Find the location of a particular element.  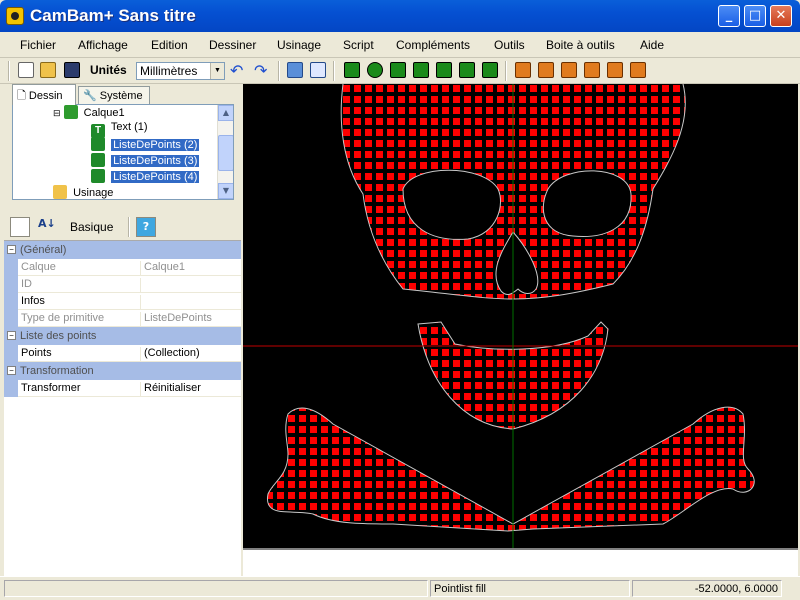

rectangle-icon is located at coordinates (421, 70).